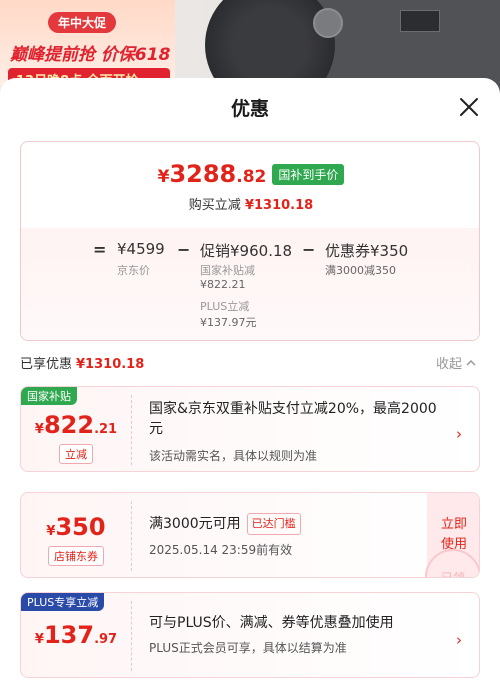 The image size is (500, 695). I want to click on equals-sign: =, so click(100, 249).